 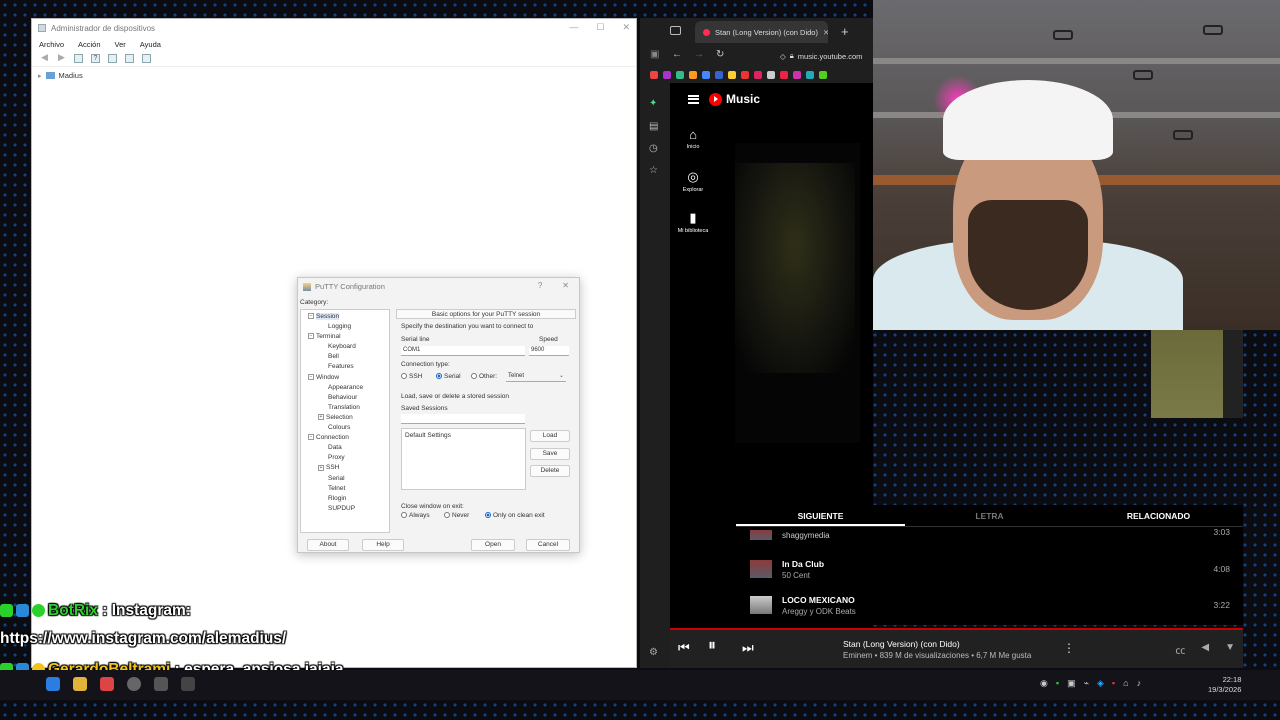 What do you see at coordinates (712, 646) in the screenshot?
I see `pause-icon: ⏸︎` at bounding box center [712, 646].